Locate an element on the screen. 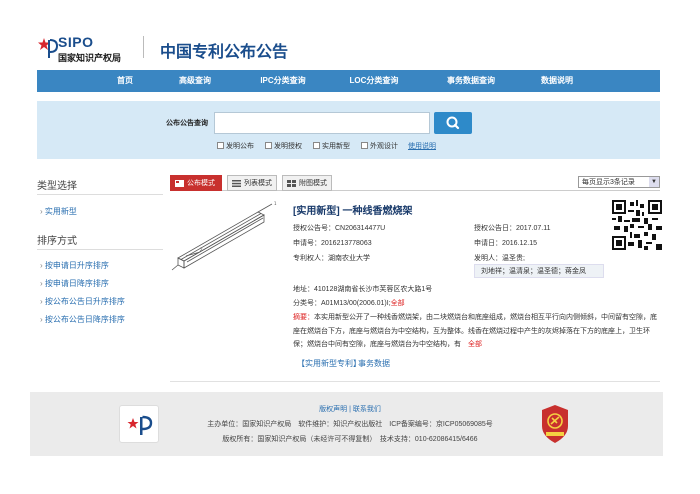 The image size is (700, 494). check-invention-grant: 发明授权 is located at coordinates (283, 146).